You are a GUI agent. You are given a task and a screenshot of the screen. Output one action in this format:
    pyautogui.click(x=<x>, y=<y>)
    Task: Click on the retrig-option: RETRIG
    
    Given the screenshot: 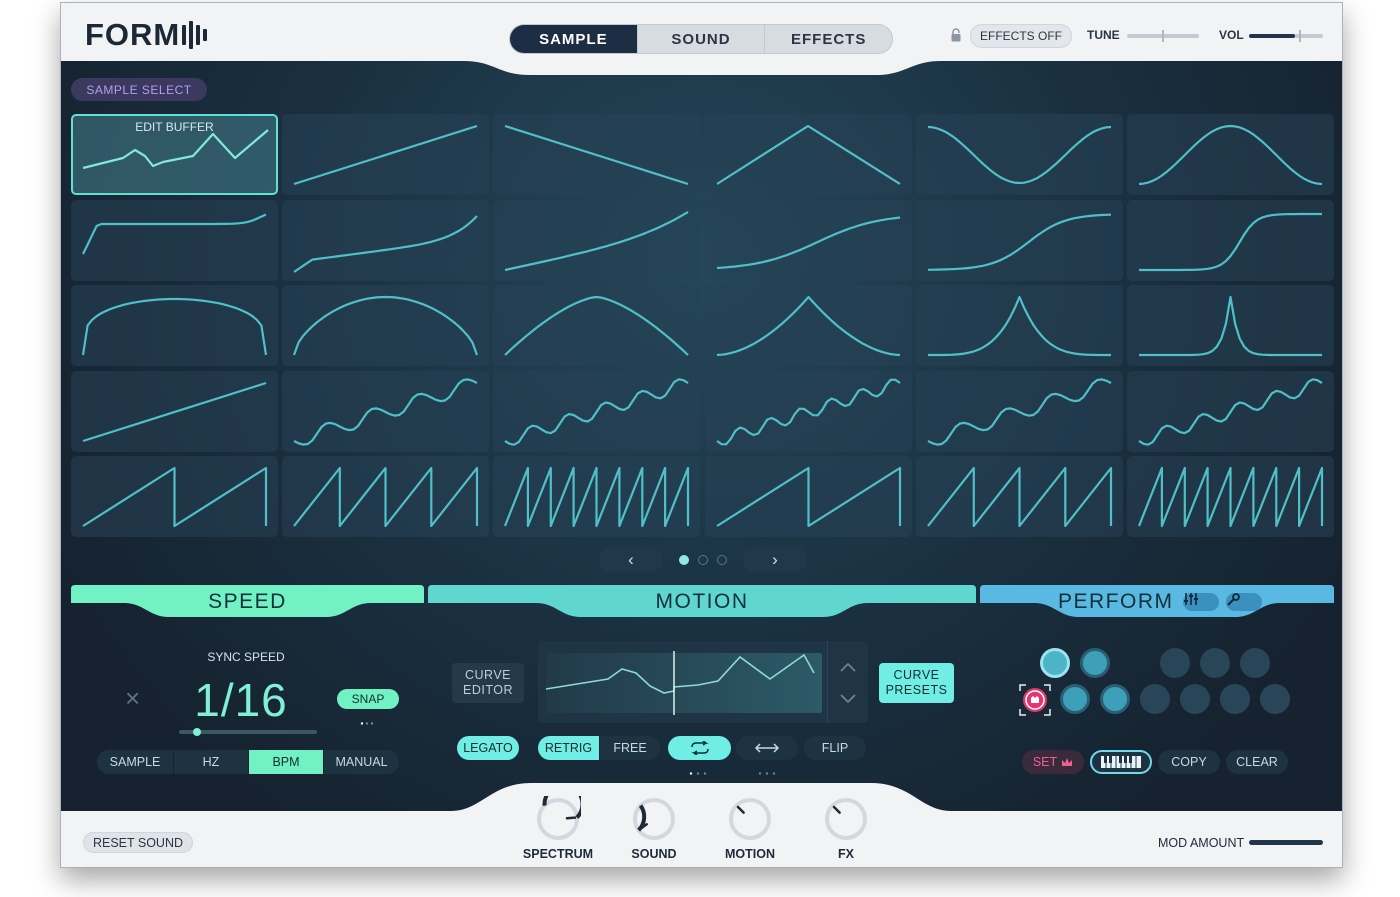 What is the action you would take?
    pyautogui.click(x=568, y=748)
    